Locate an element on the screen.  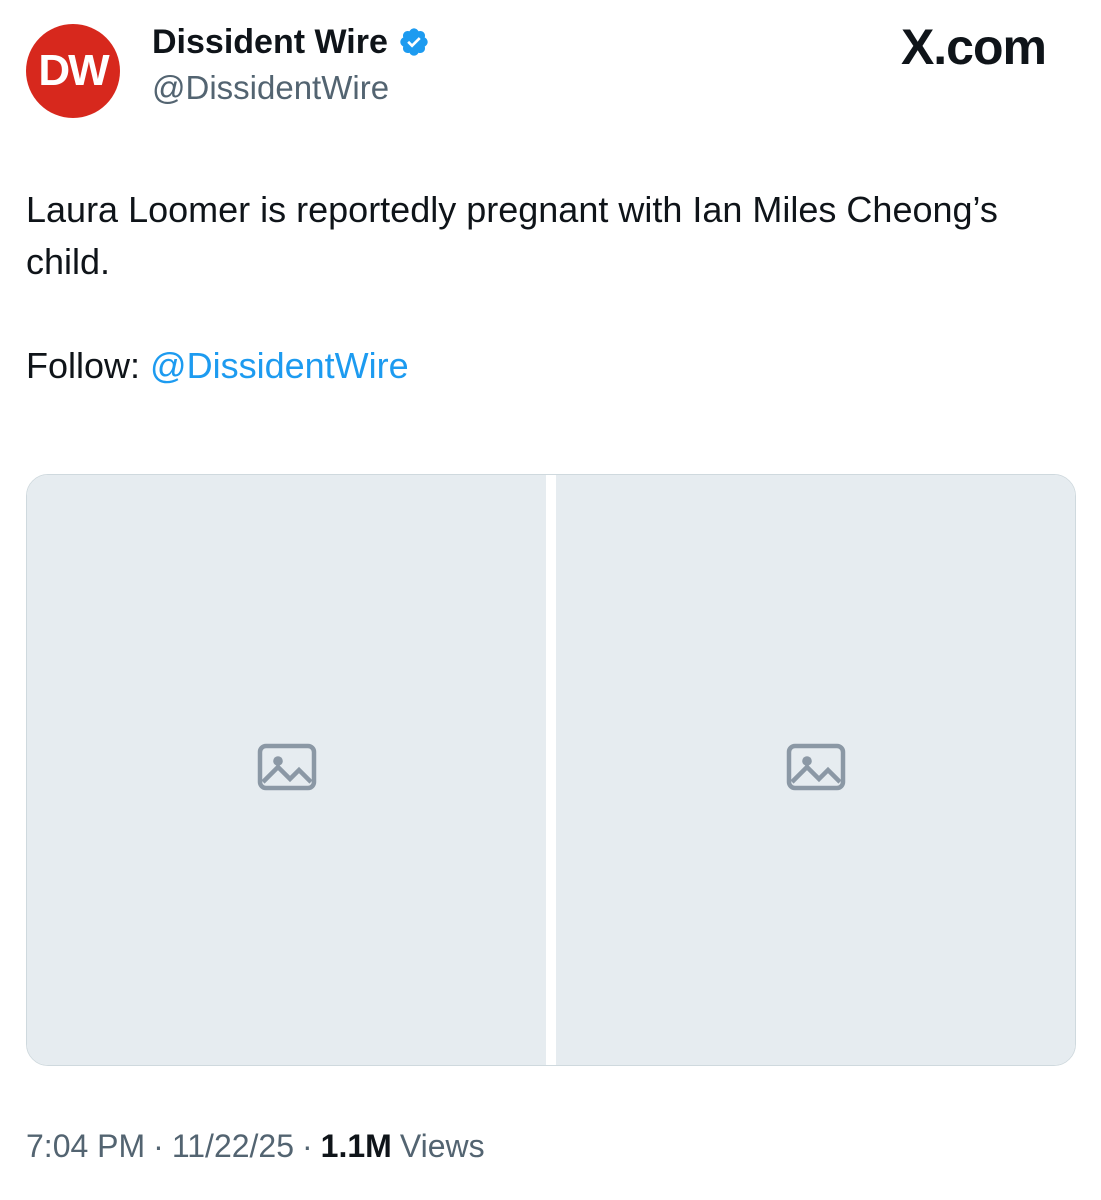
tweet-date: 11/22/25 is located at coordinates (233, 1146).